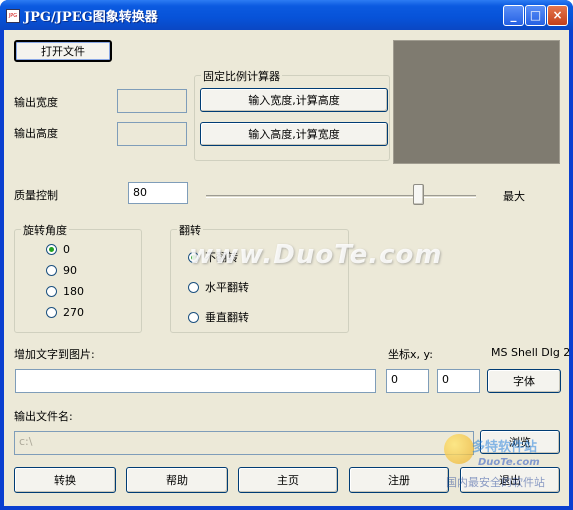 This screenshot has width=573, height=510. What do you see at coordinates (190, 230) in the screenshot?
I see `flip-group-title: 翻转` at bounding box center [190, 230].